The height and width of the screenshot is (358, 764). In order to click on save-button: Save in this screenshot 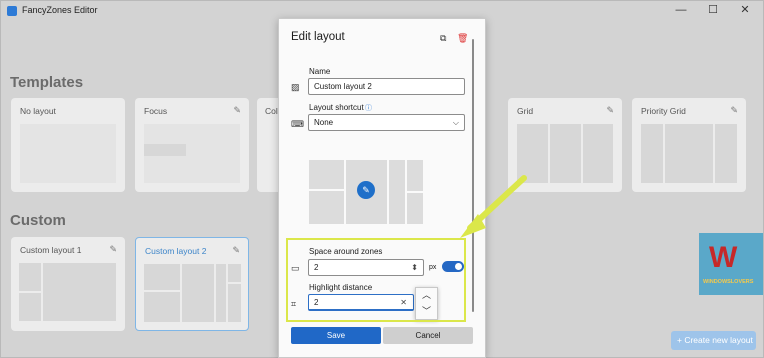, I will do `click(336, 335)`.